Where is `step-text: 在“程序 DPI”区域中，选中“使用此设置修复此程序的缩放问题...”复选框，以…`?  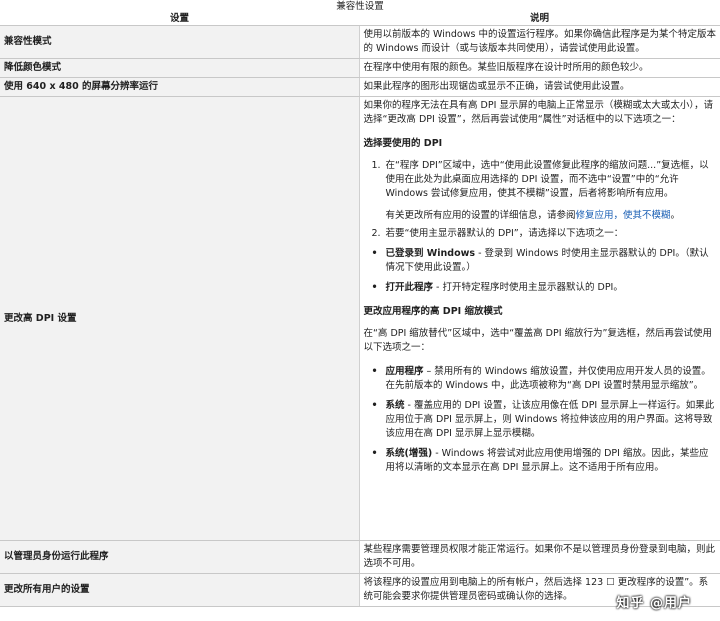
step-text: 在“程序 DPI”区域中，选中“使用此设置修复此程序的缩放问题...”复选框，以… is located at coordinates (547, 179).